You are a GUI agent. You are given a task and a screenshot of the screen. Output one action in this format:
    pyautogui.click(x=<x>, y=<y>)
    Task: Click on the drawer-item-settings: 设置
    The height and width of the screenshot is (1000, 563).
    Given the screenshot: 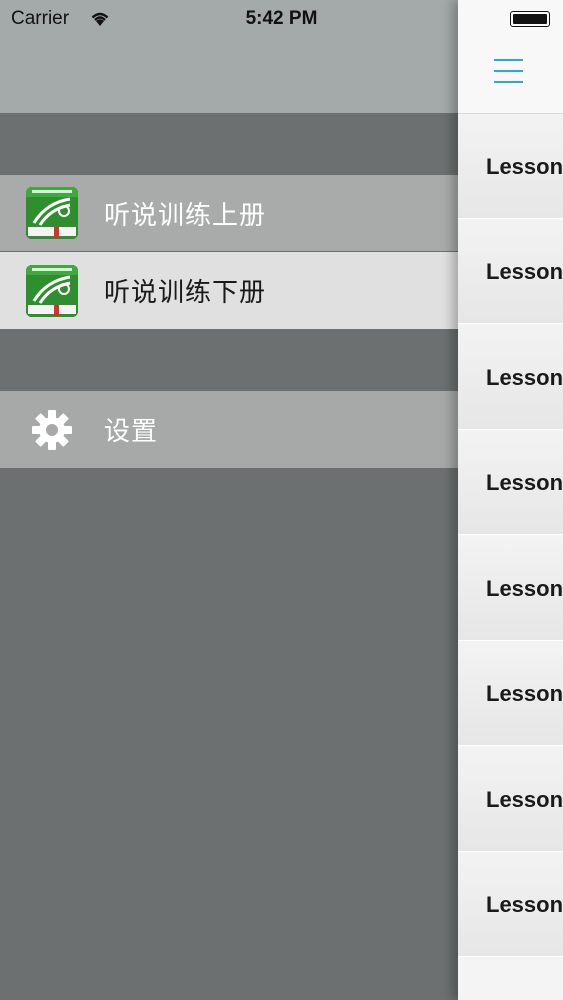 What is the action you would take?
    pyautogui.click(x=229, y=429)
    